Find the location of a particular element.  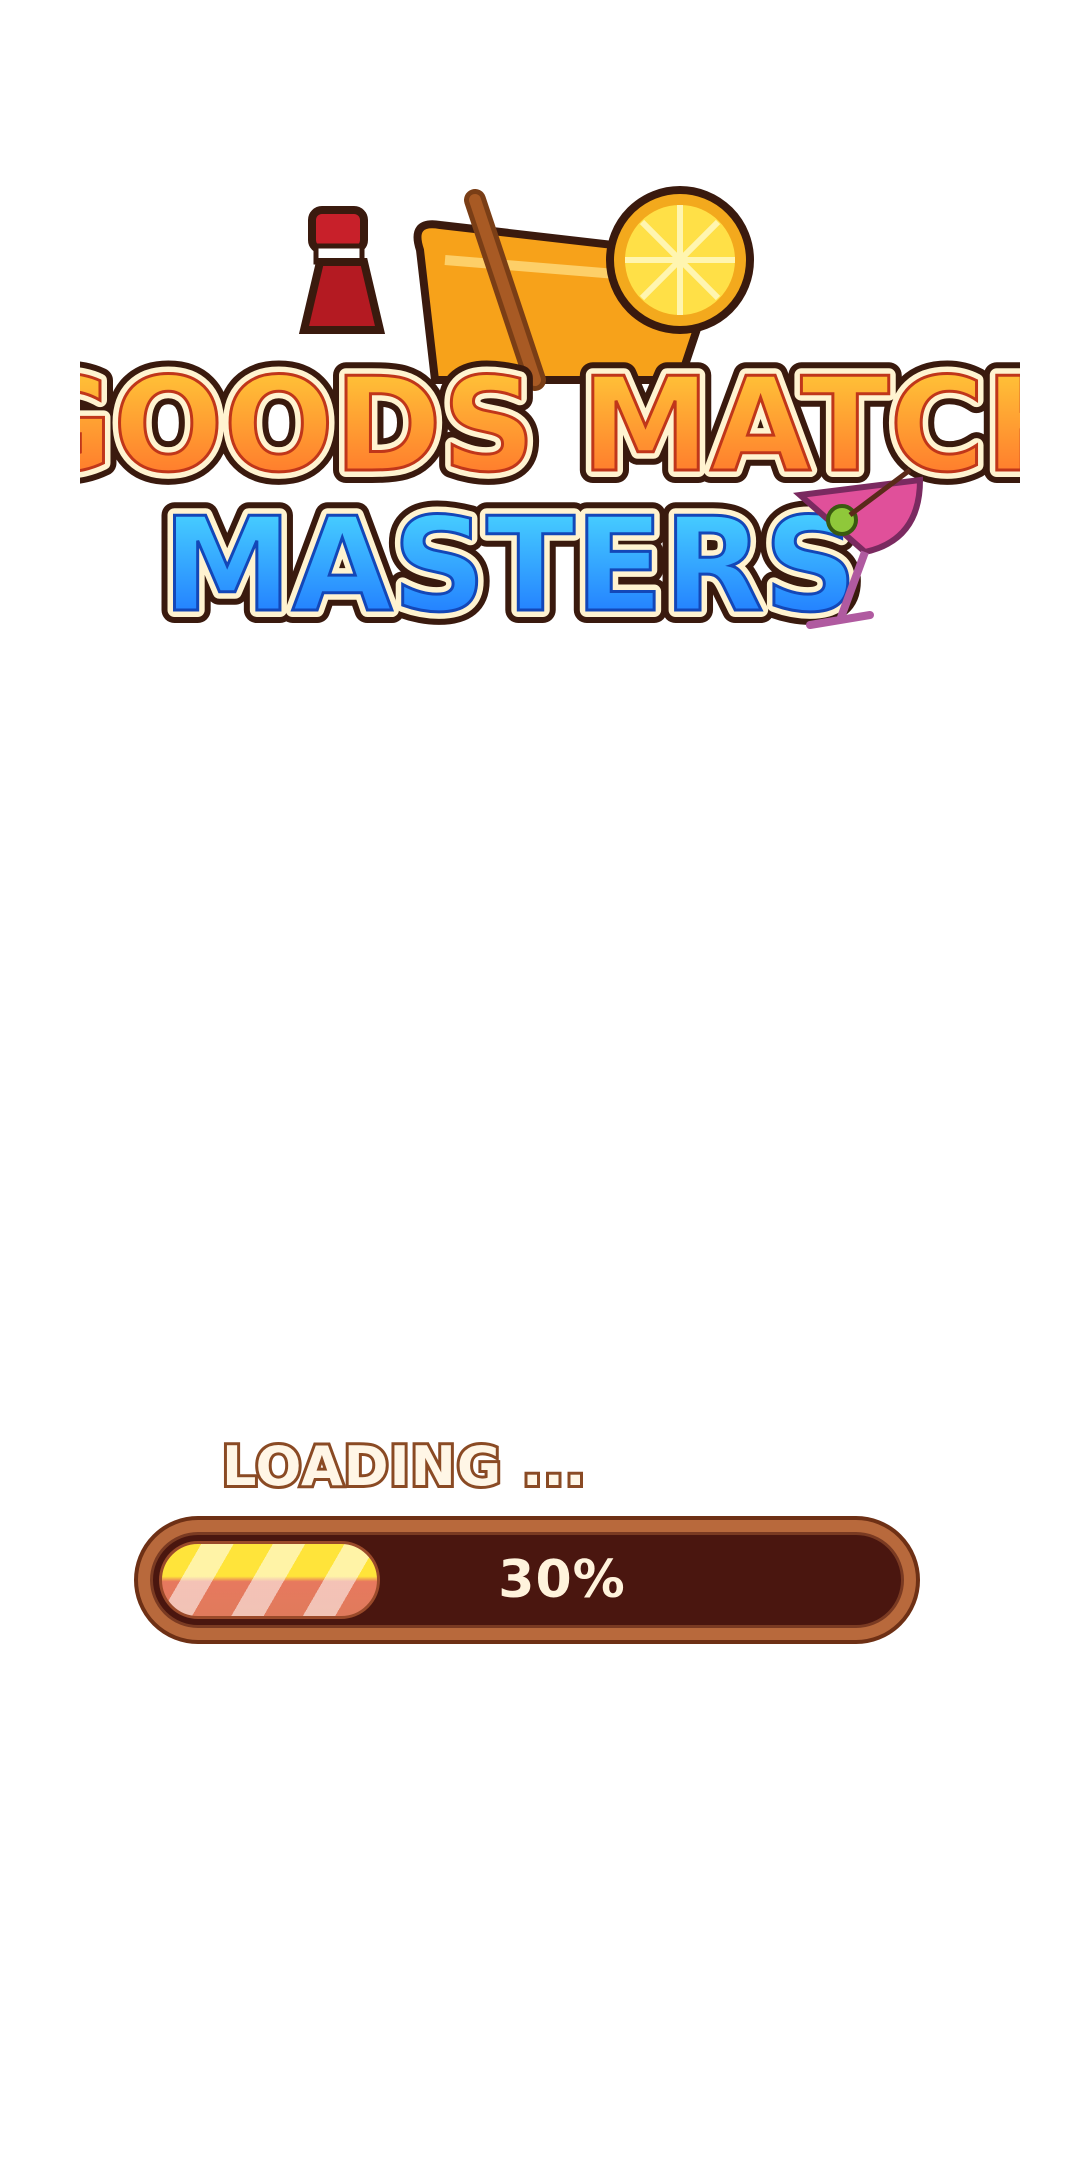

progress-track: 30% is located at coordinates (527, 1580).